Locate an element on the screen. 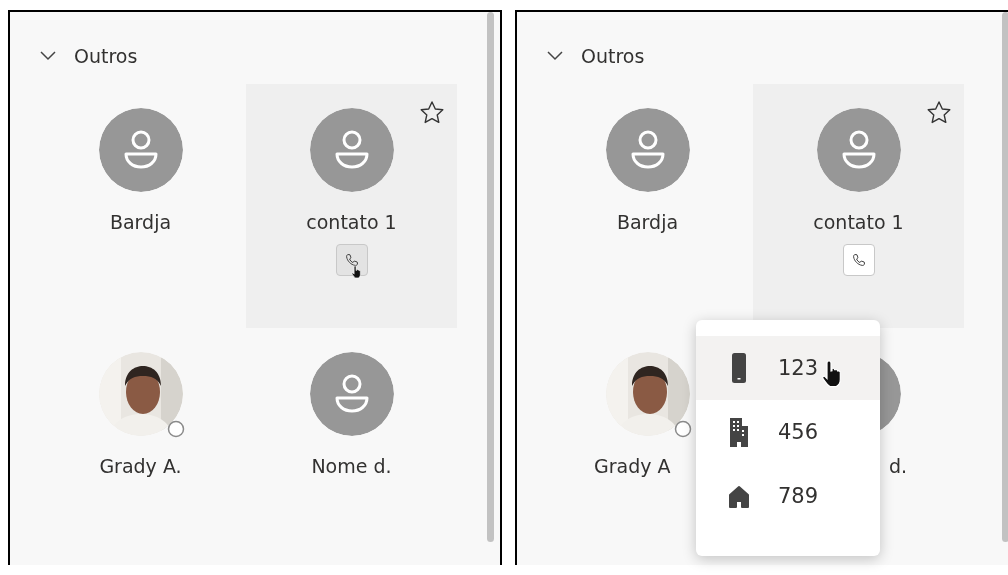  contact-name: Grady A is located at coordinates (632, 466).